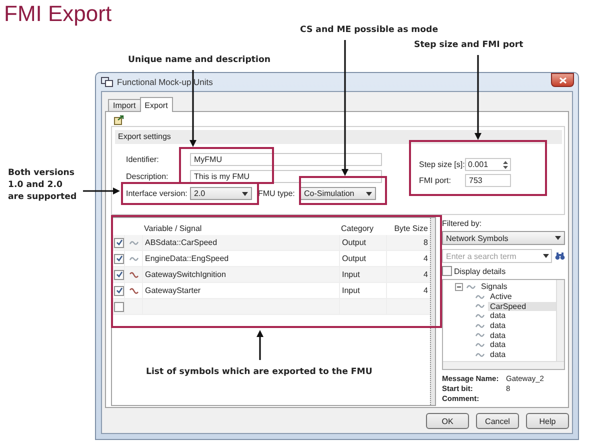 The height and width of the screenshot is (448, 600). I want to click on export-icon, so click(119, 119).